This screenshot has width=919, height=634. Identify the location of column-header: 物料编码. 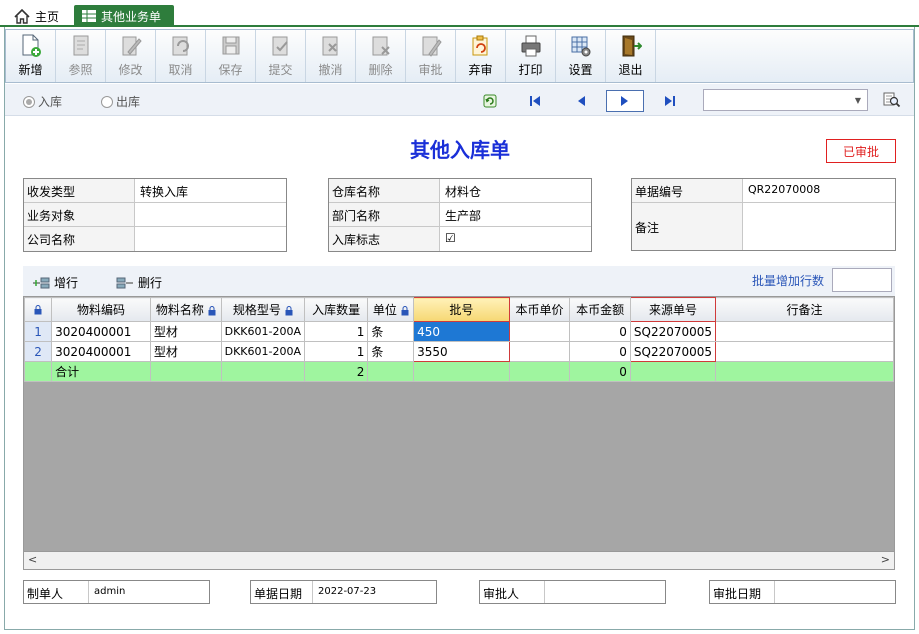
(101, 309).